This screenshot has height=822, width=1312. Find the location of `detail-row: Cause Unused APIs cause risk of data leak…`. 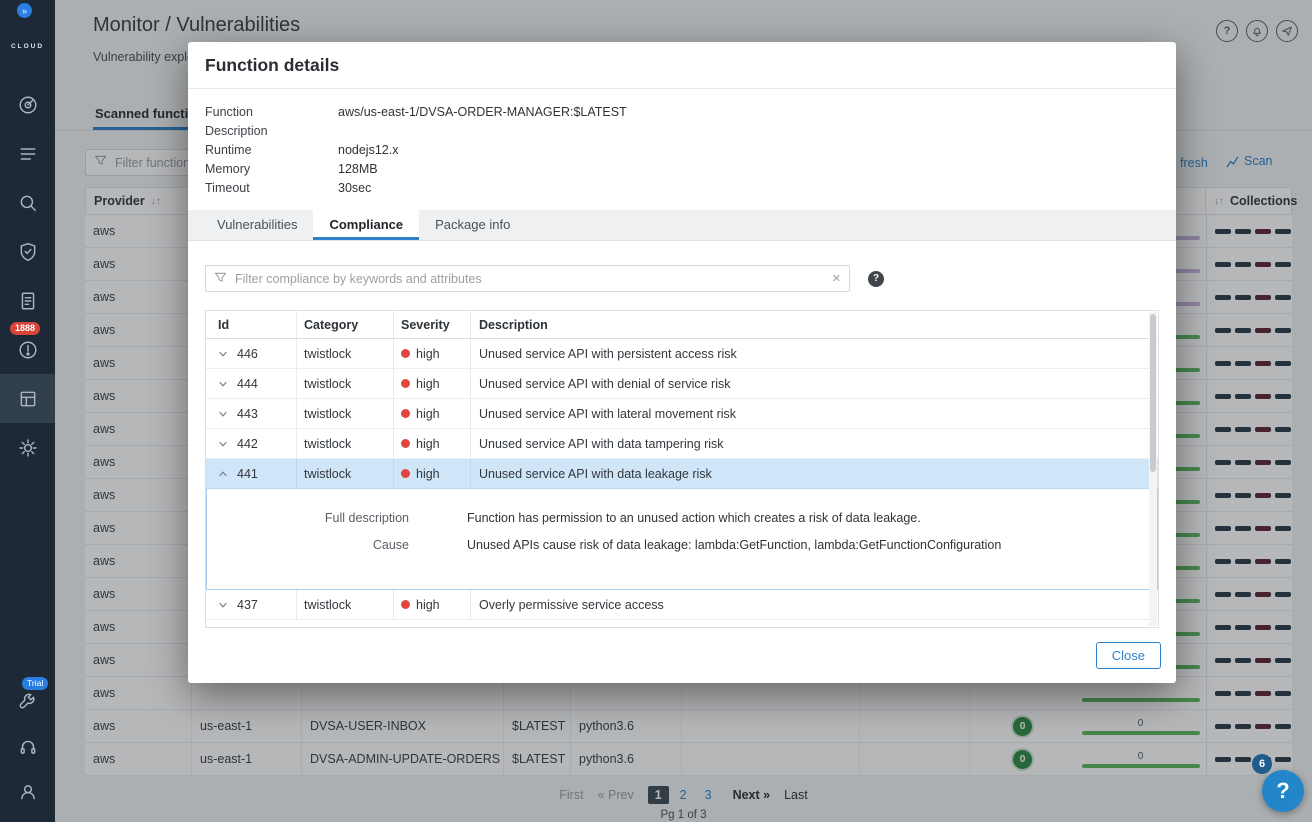

detail-row: Cause Unused APIs cause risk of data leak… is located at coordinates (682, 545).